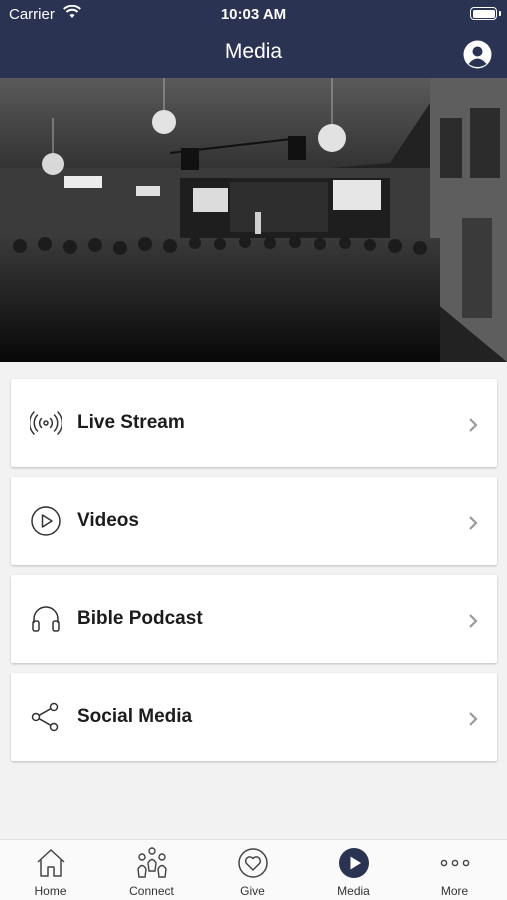 The height and width of the screenshot is (900, 507). I want to click on menu-item-social-media: Social Media, so click(254, 717).